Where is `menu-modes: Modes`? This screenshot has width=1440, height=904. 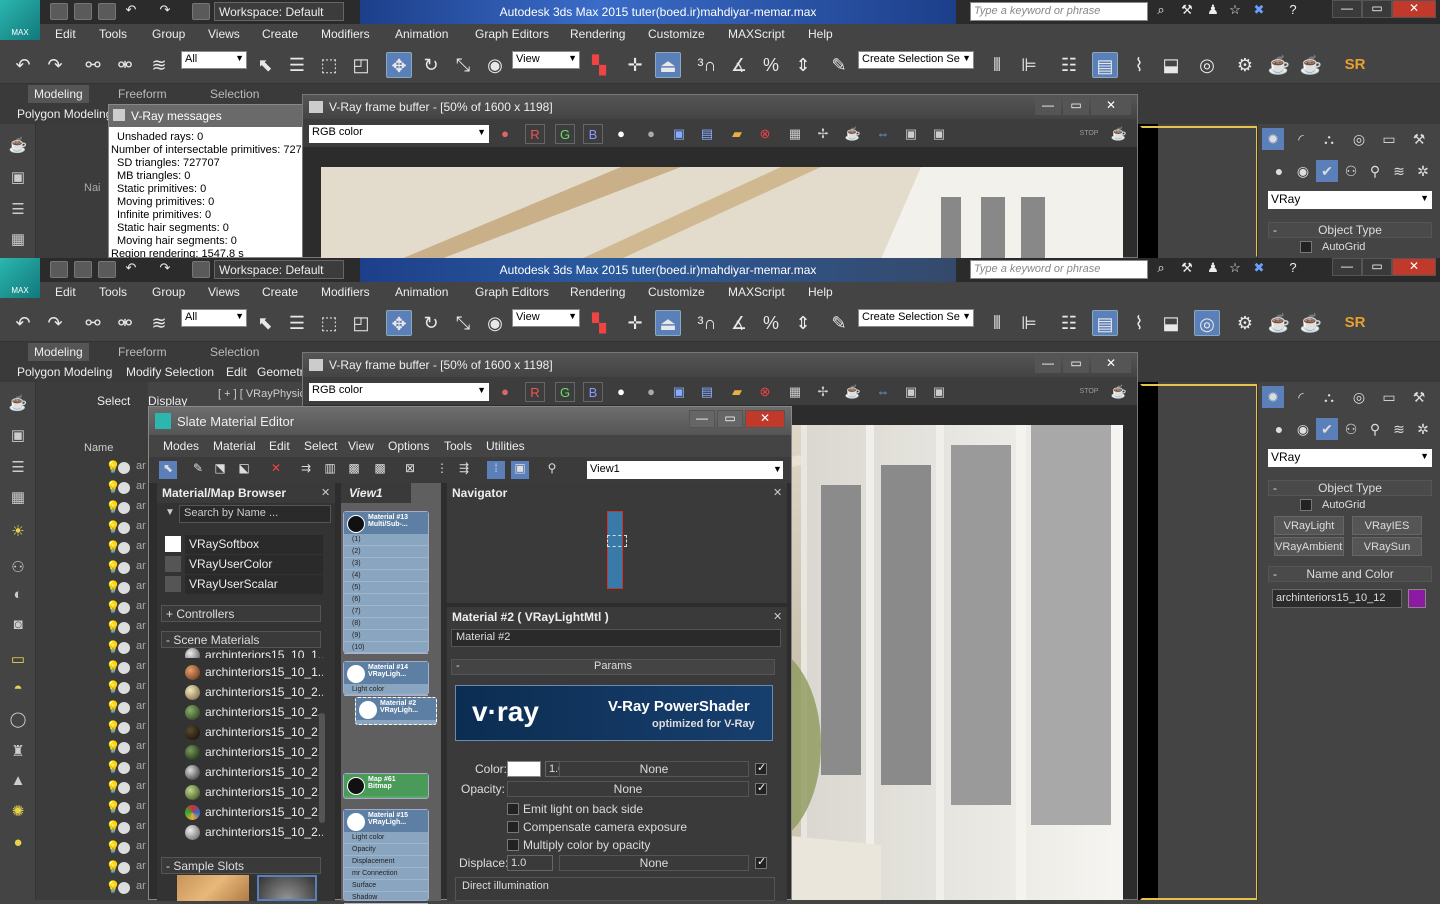
menu-modes: Modes is located at coordinates (181, 446).